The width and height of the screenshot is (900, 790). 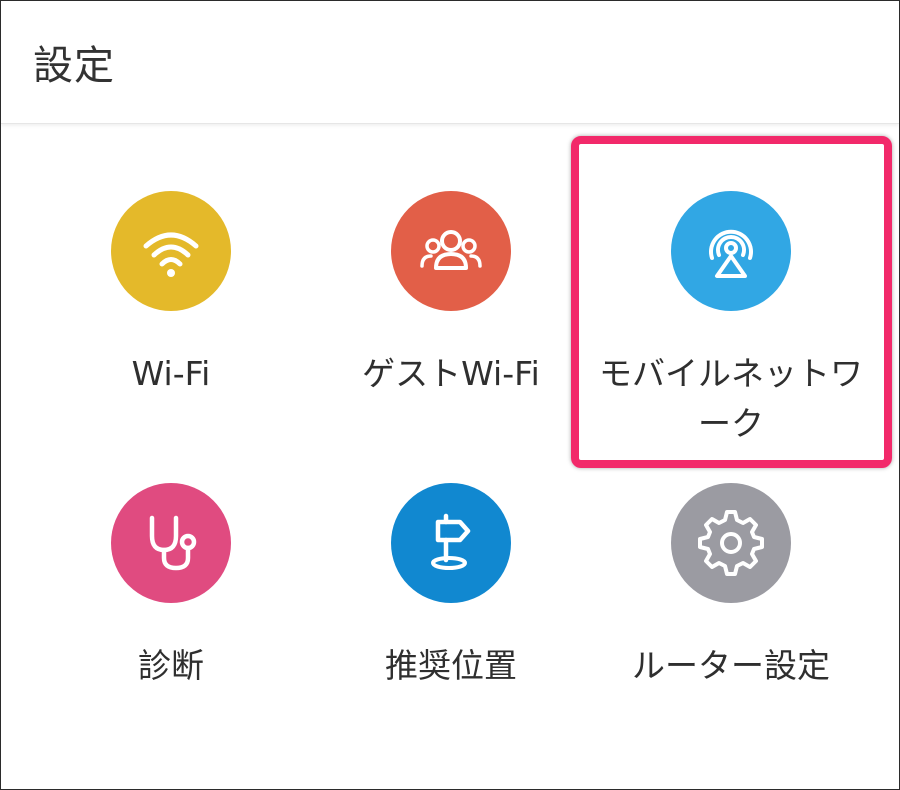 What do you see at coordinates (731, 320) in the screenshot?
I see `tile-mobile-network: モバイルネットワーク` at bounding box center [731, 320].